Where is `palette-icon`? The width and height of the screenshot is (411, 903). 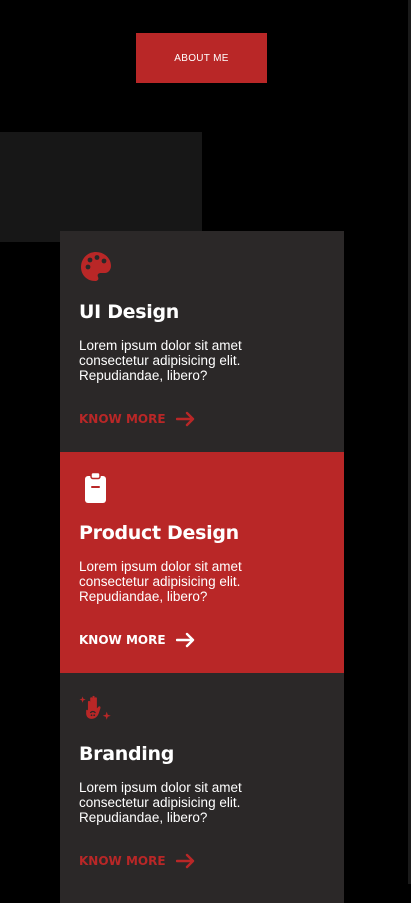 palette-icon is located at coordinates (96, 266).